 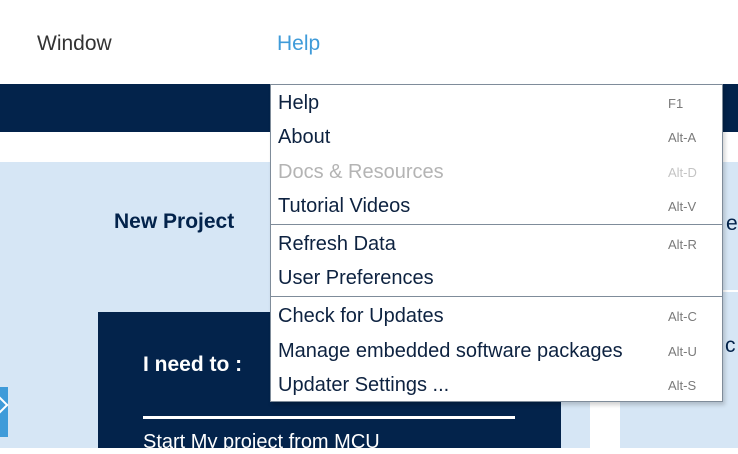 What do you see at coordinates (496, 278) in the screenshot?
I see `menu-item-user-preferences: User Preferences` at bounding box center [496, 278].